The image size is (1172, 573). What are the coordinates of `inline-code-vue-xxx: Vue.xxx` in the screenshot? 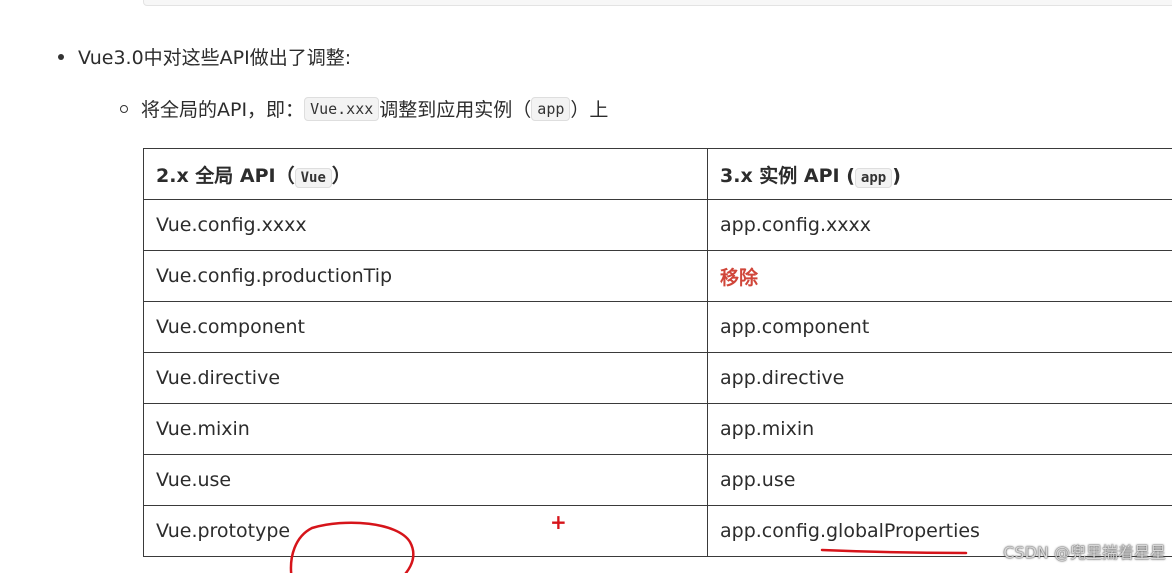 It's located at (342, 108).